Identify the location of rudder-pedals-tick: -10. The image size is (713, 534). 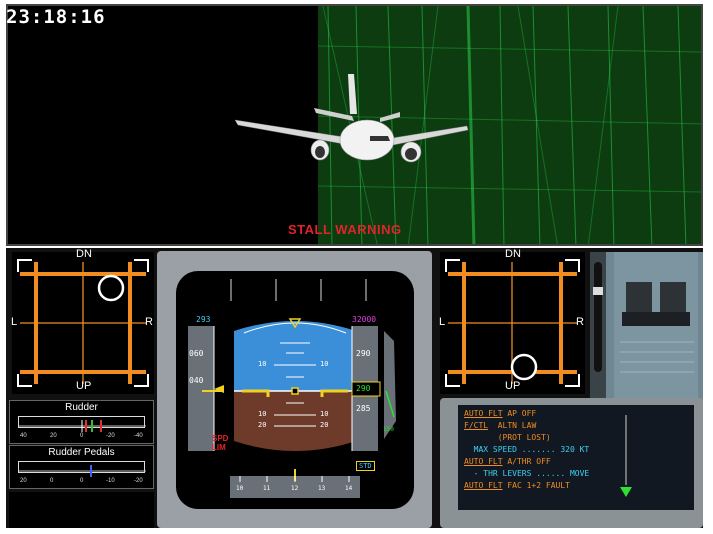
(110, 481).